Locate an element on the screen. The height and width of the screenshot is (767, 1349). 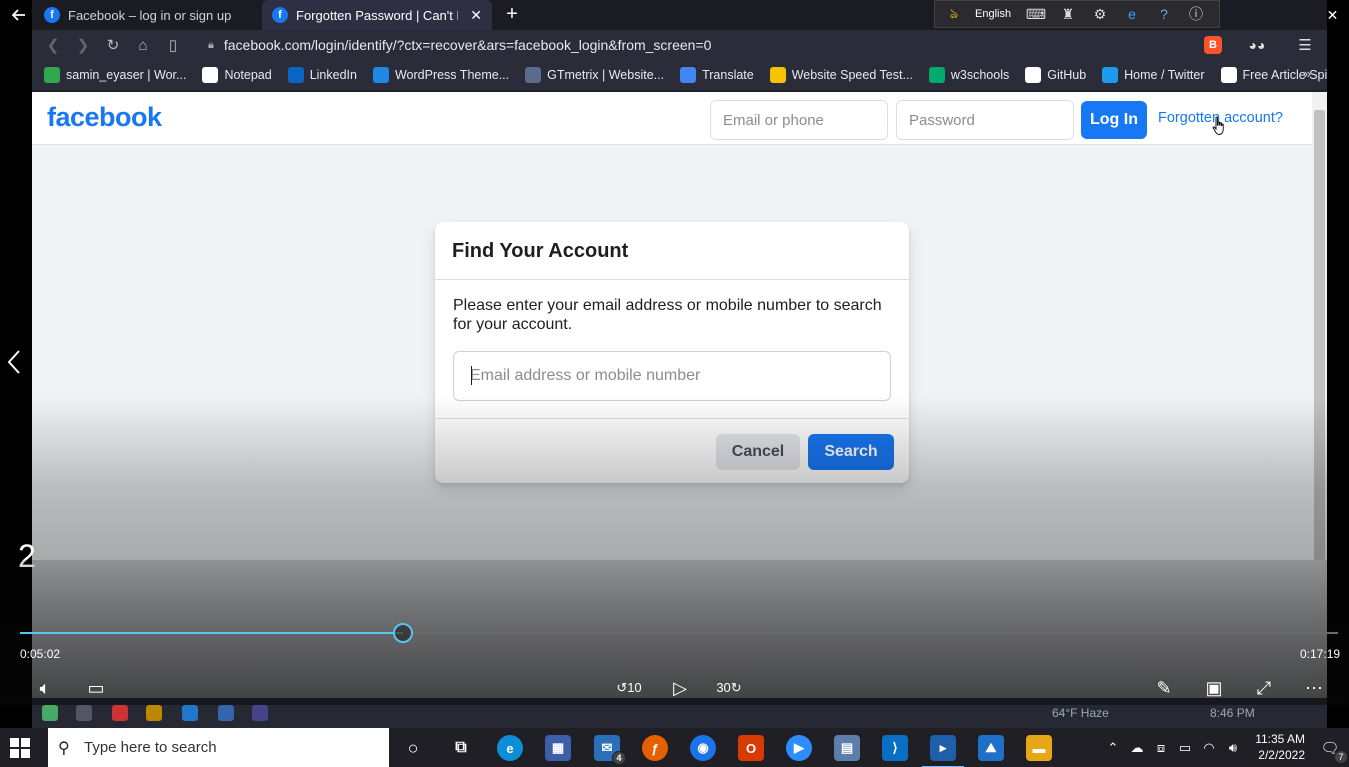
bookmark-item: Notepad is located at coordinates (237, 75).